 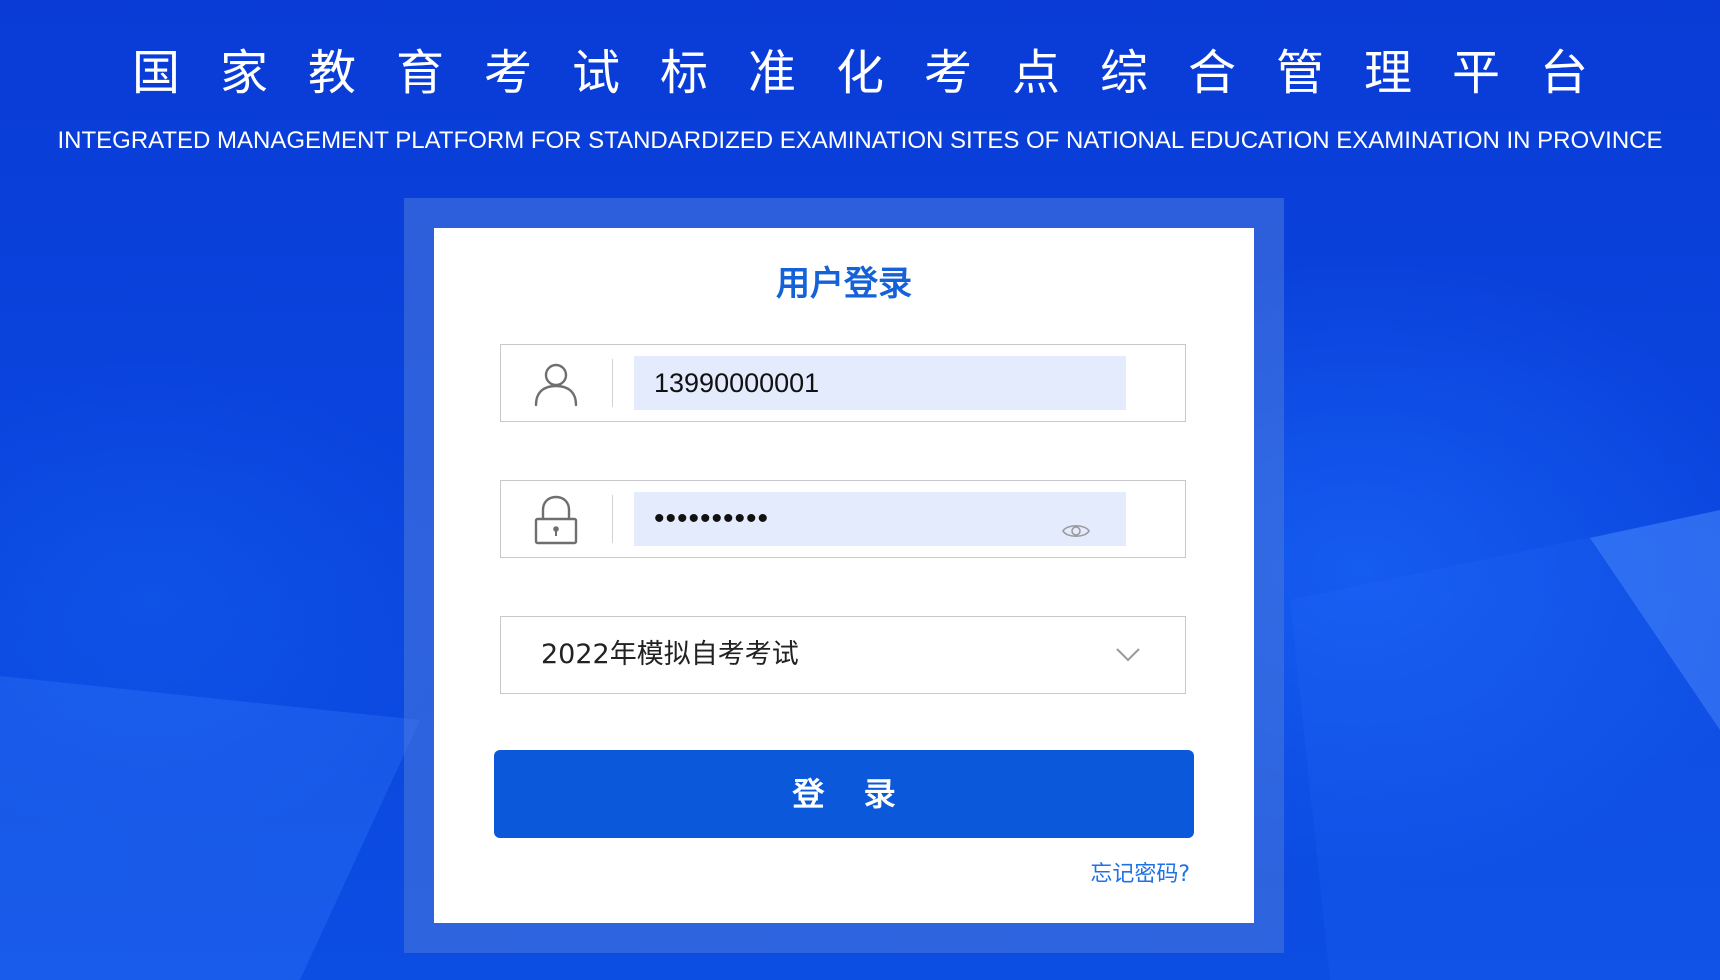 What do you see at coordinates (843, 655) in the screenshot?
I see `exam-select: 2022年模拟自考考试` at bounding box center [843, 655].